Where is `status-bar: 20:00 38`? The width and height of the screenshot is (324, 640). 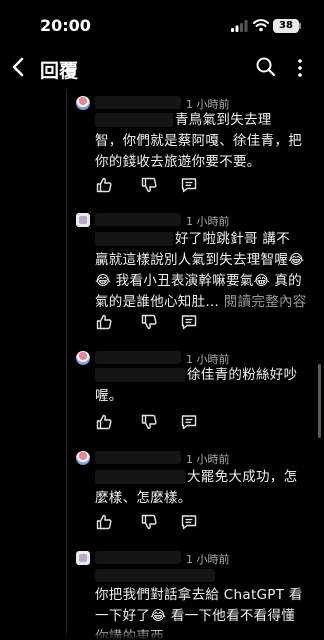 status-bar: 20:00 38 is located at coordinates (162, 24).